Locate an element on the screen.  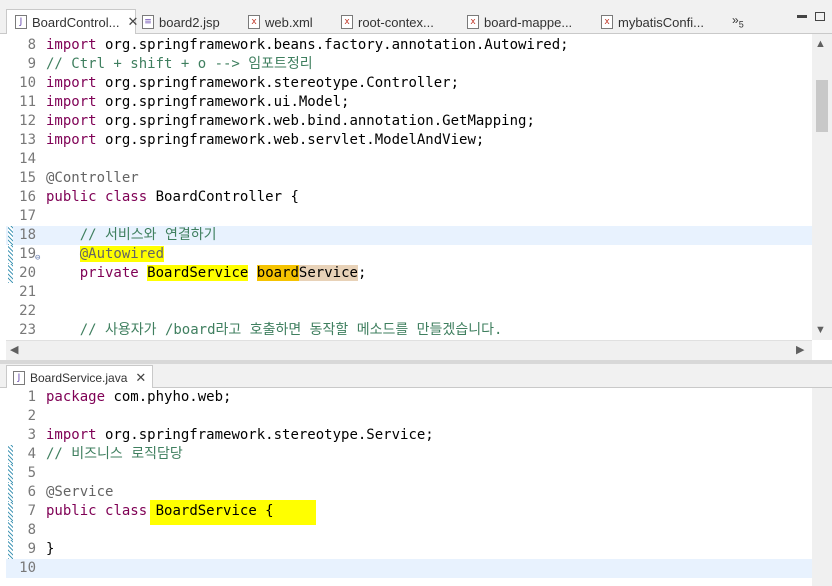
current-line: 18 // 서비스와 연결하기 is located at coordinates (409, 235).